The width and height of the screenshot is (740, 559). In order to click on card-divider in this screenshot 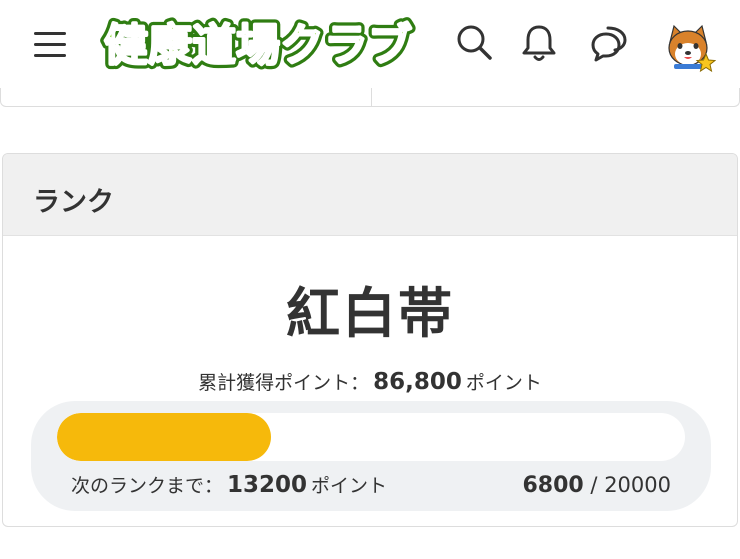, I will do `click(371, 97)`.